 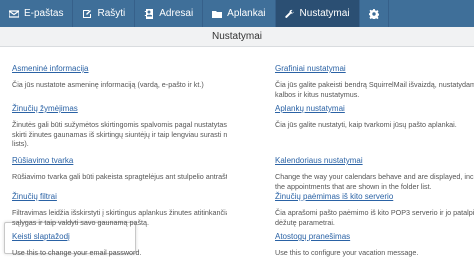 I want to click on tab-label: Adresai, so click(x=176, y=13).